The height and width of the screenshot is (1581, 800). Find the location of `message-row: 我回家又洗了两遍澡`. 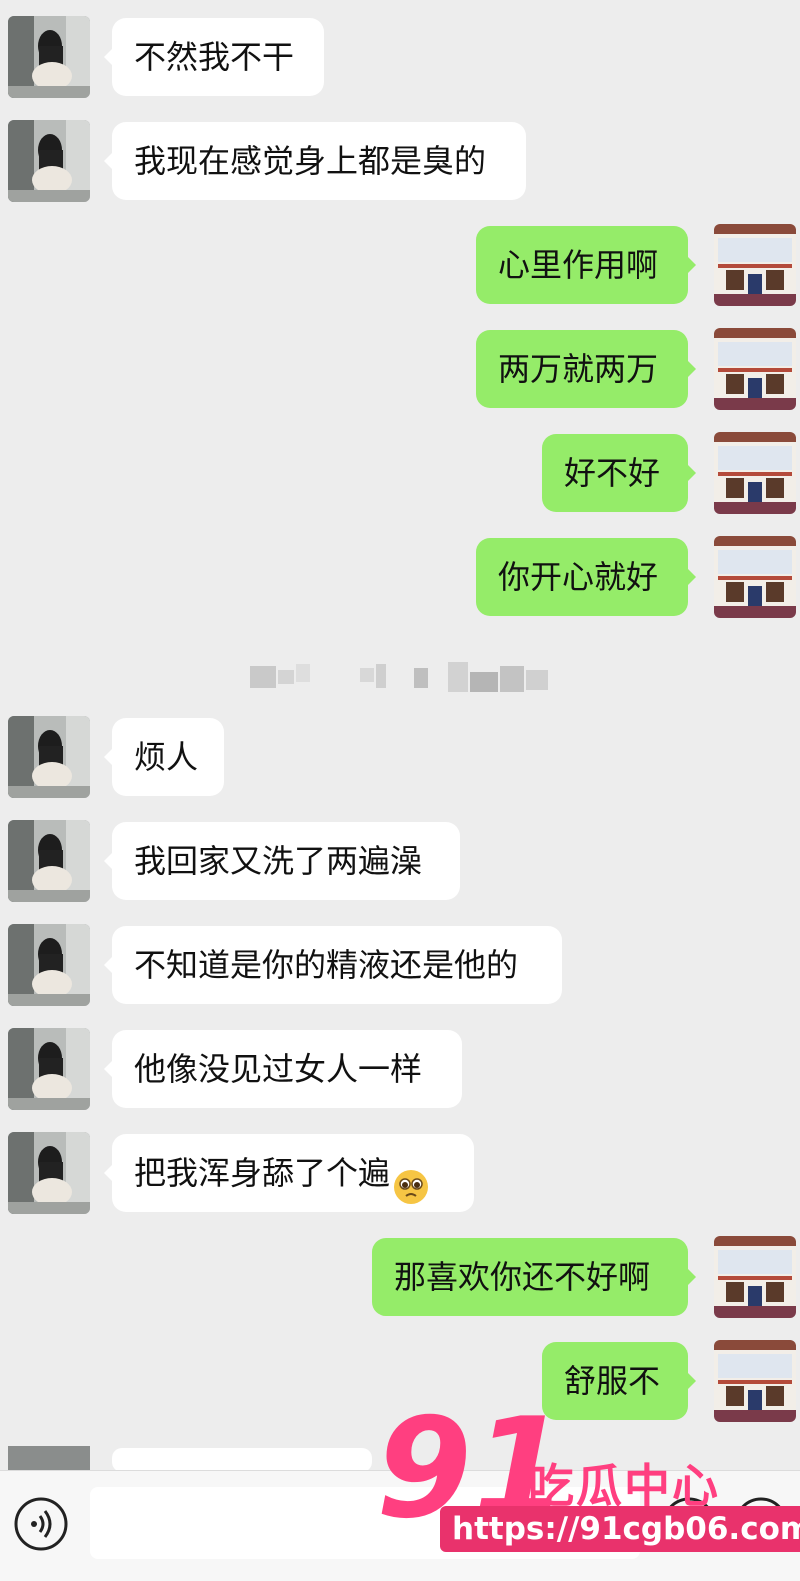

message-row: 我回家又洗了两遍澡 is located at coordinates (400, 860).